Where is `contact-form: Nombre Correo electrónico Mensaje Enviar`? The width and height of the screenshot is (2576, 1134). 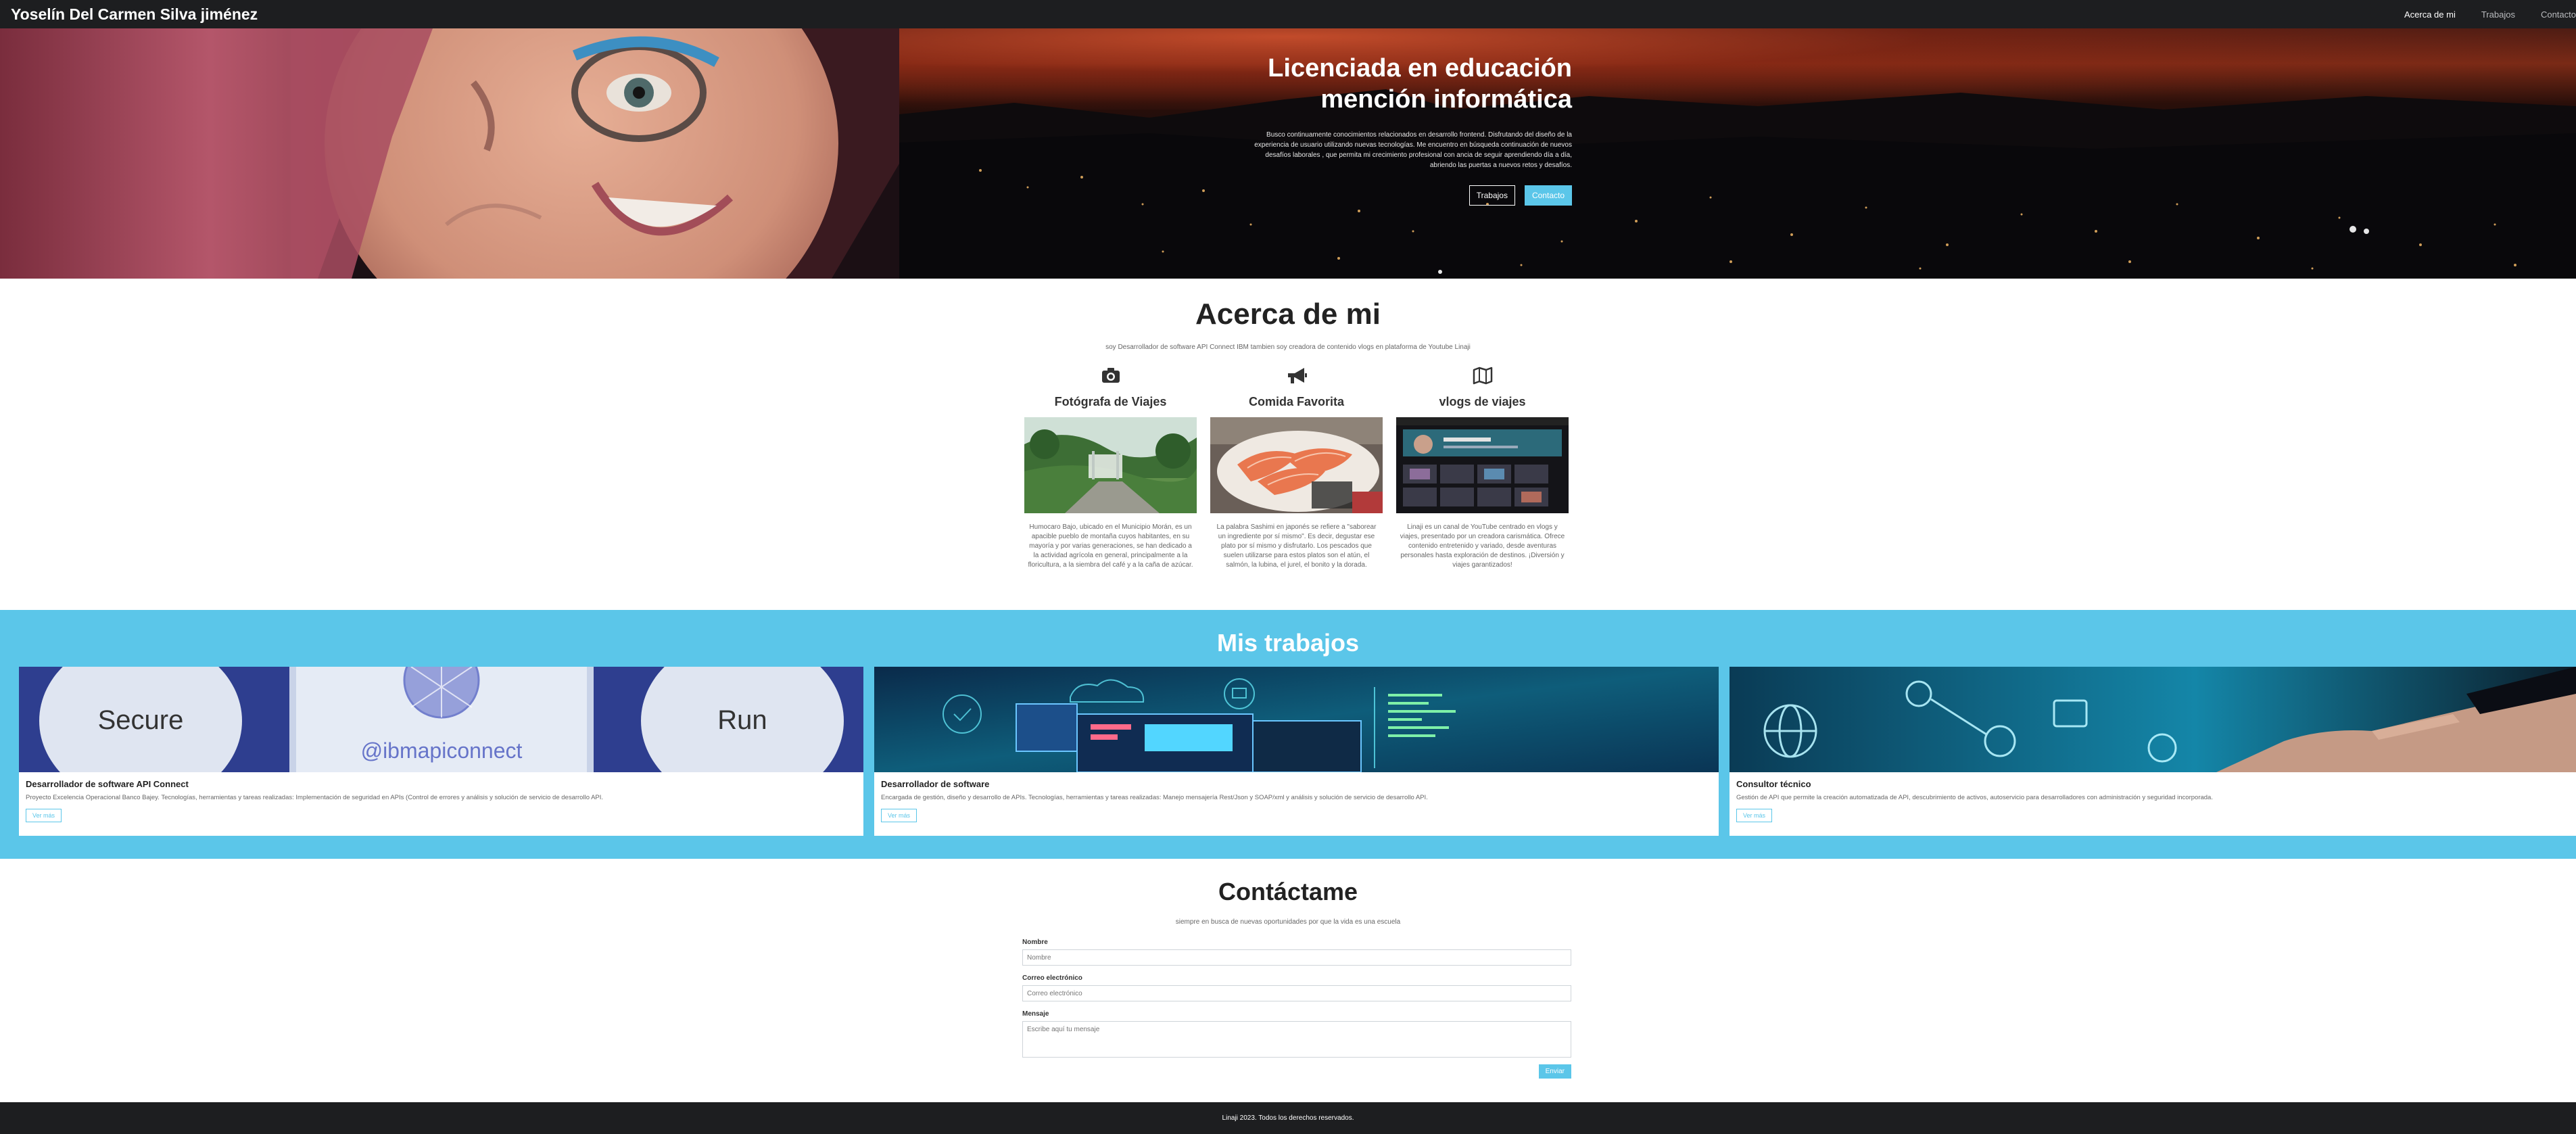
contact-form: Nombre Correo electrónico Mensaje Enviar is located at coordinates (1296, 1009).